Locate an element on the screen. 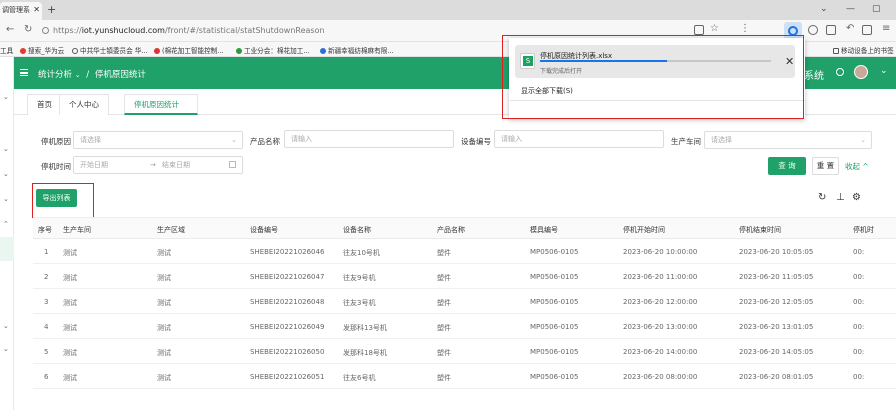  new-tab-icon: + is located at coordinates (51, 9).